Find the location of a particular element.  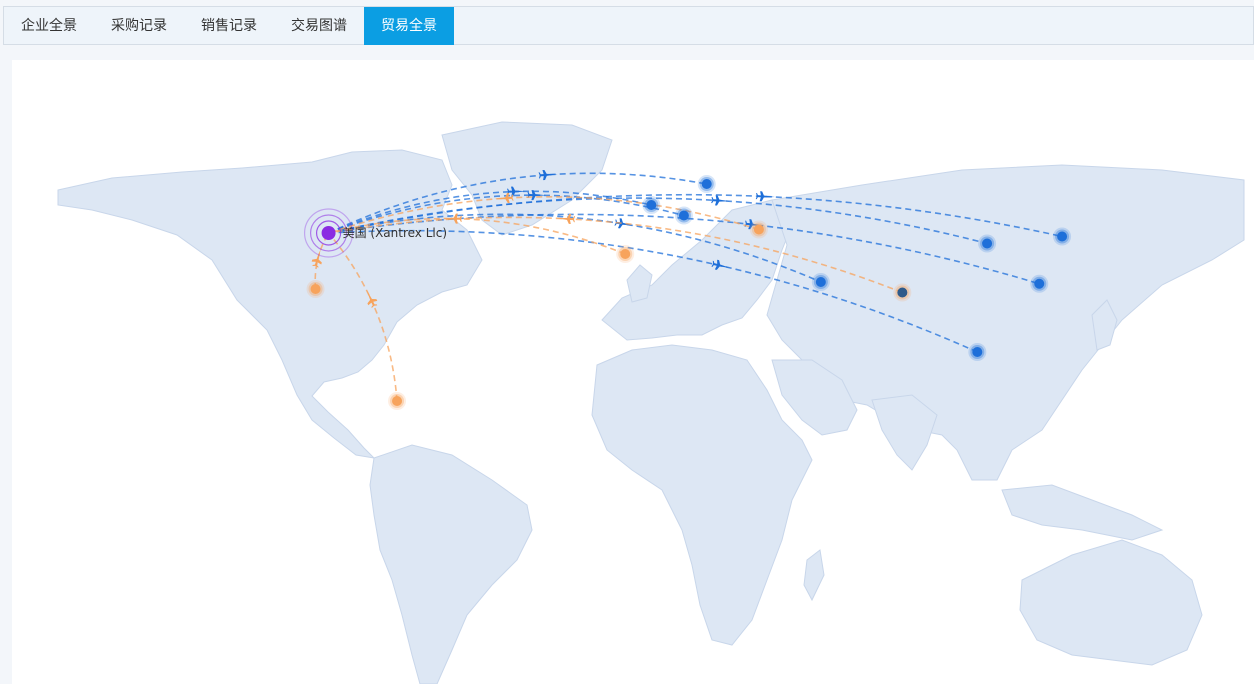

tab-trade-overview: 贸易全景 is located at coordinates (409, 26).